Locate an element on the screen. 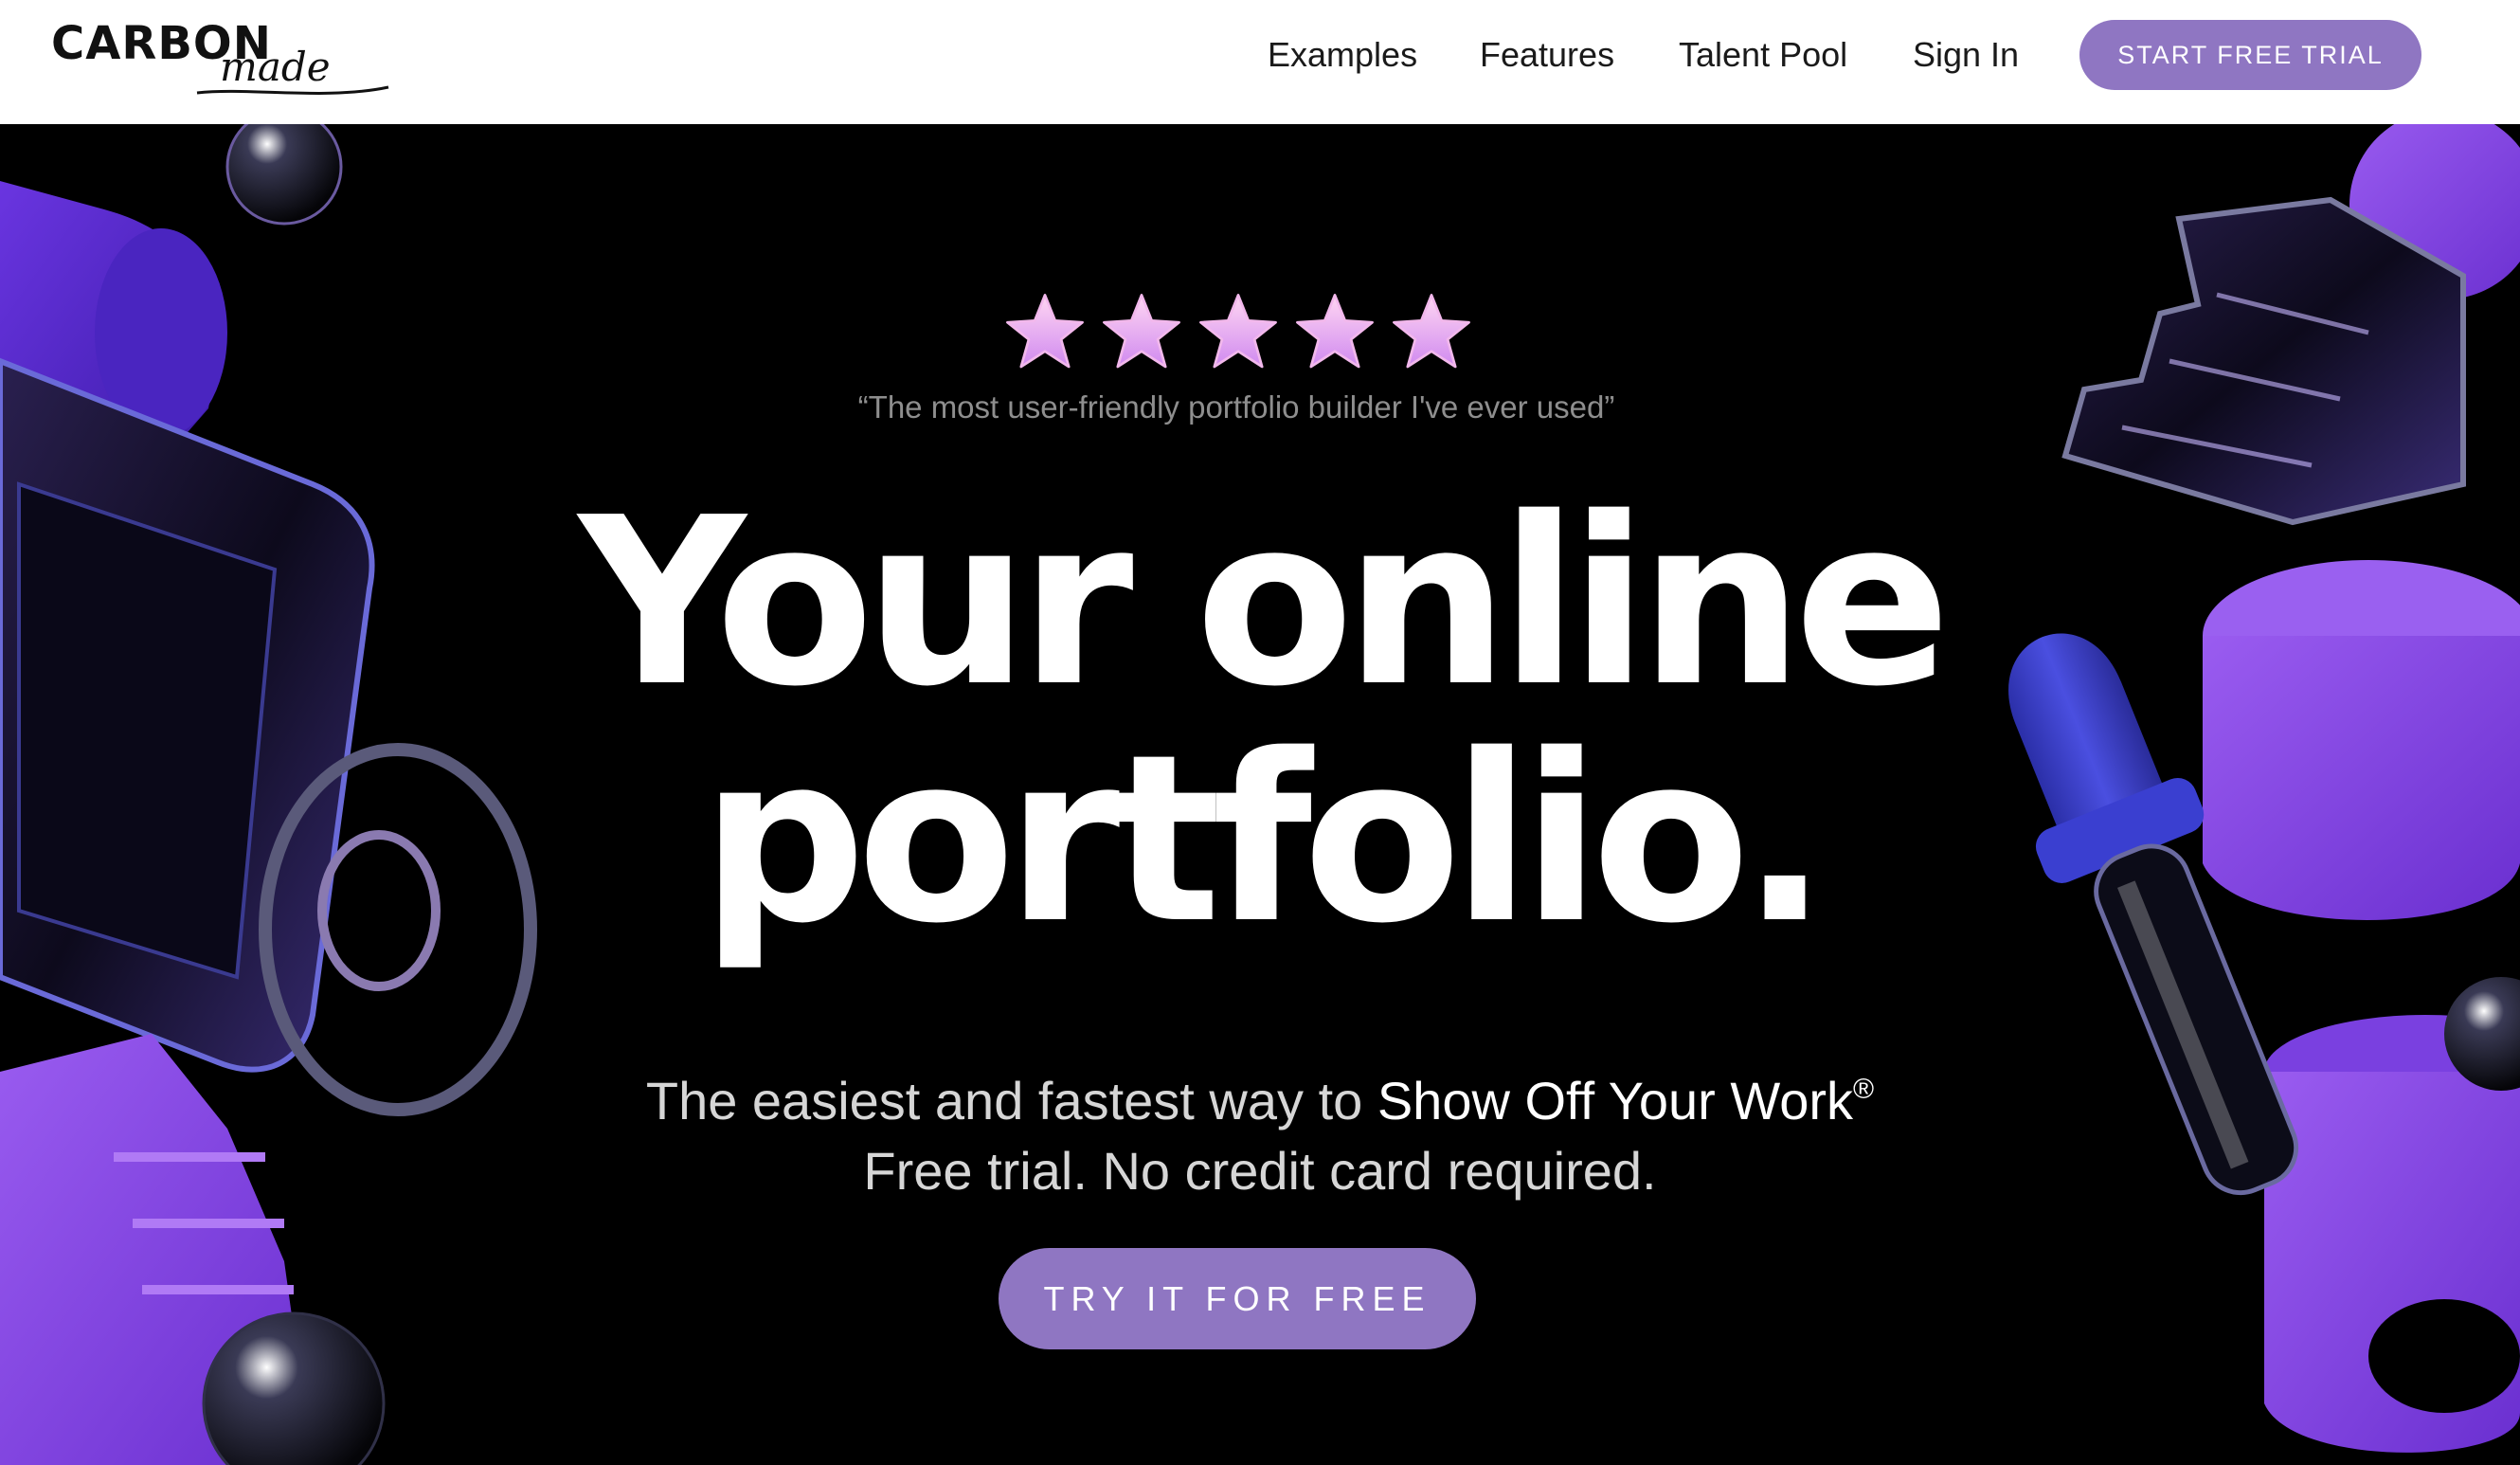 The image size is (2520, 1465). try-it-for-free-button: TRY IT FOR FREE is located at coordinates (1237, 1298).